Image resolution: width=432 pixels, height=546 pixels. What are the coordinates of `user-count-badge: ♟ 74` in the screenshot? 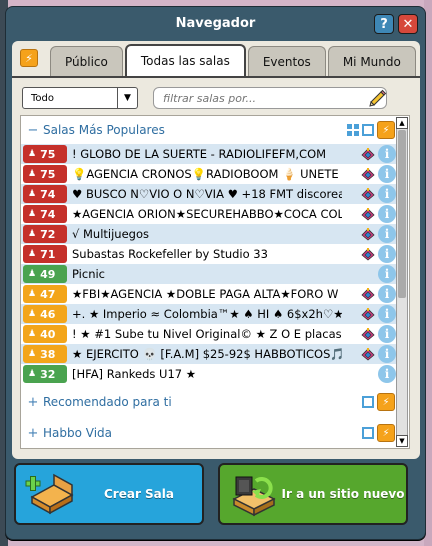 It's located at (45, 214).